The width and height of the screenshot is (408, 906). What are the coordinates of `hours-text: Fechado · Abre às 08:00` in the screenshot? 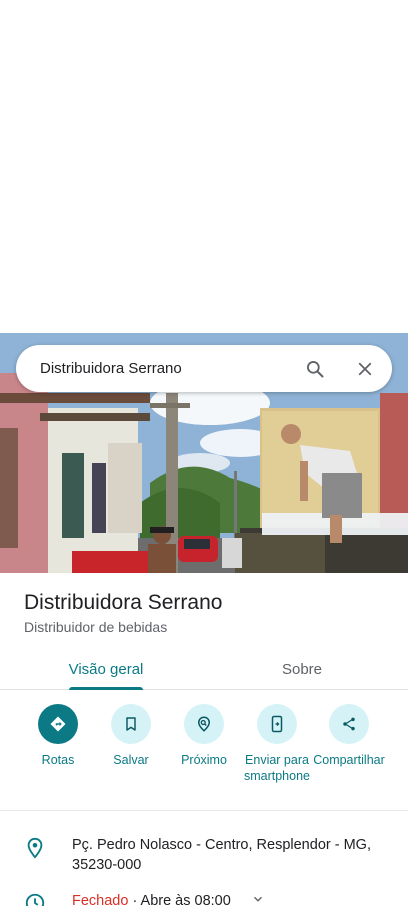 It's located at (168, 899).